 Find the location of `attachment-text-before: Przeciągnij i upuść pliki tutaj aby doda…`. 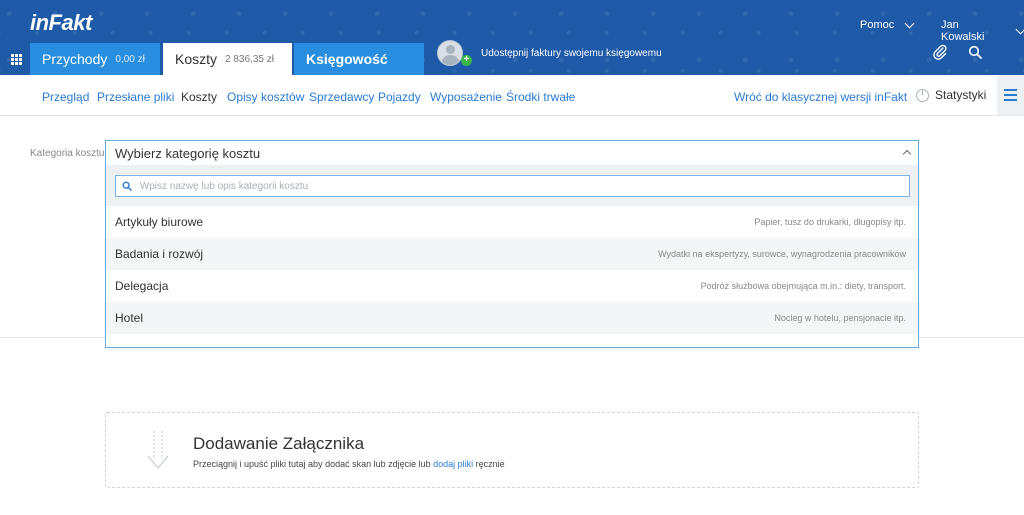

attachment-text-before: Przeciągnij i upuść pliki tutaj aby doda… is located at coordinates (313, 464).